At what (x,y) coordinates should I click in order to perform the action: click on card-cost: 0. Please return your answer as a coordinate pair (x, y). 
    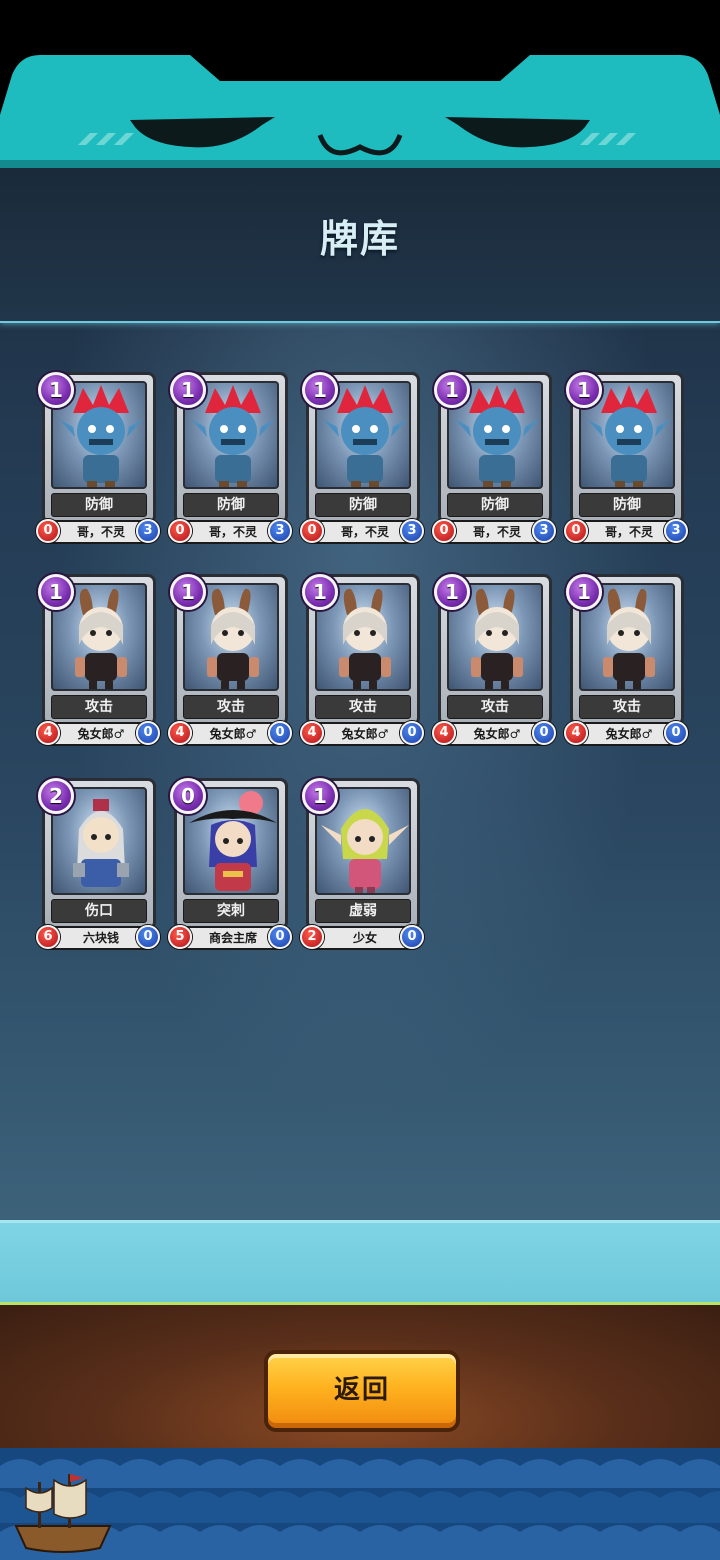
    Looking at the image, I should click on (188, 796).